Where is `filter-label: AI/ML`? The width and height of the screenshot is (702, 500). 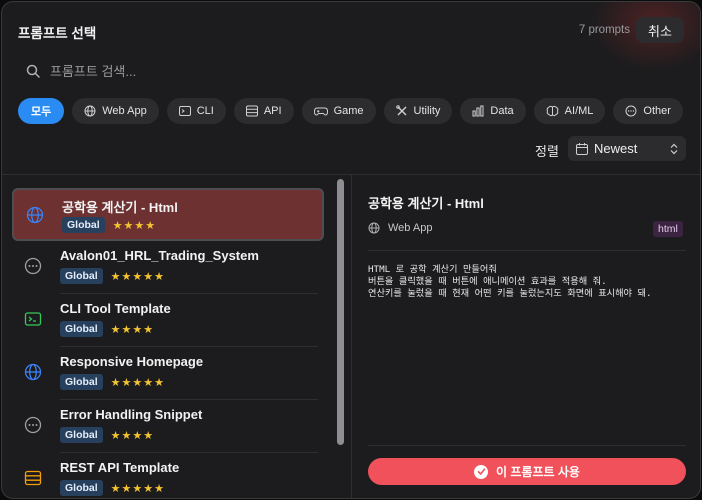 filter-label: AI/ML is located at coordinates (579, 111).